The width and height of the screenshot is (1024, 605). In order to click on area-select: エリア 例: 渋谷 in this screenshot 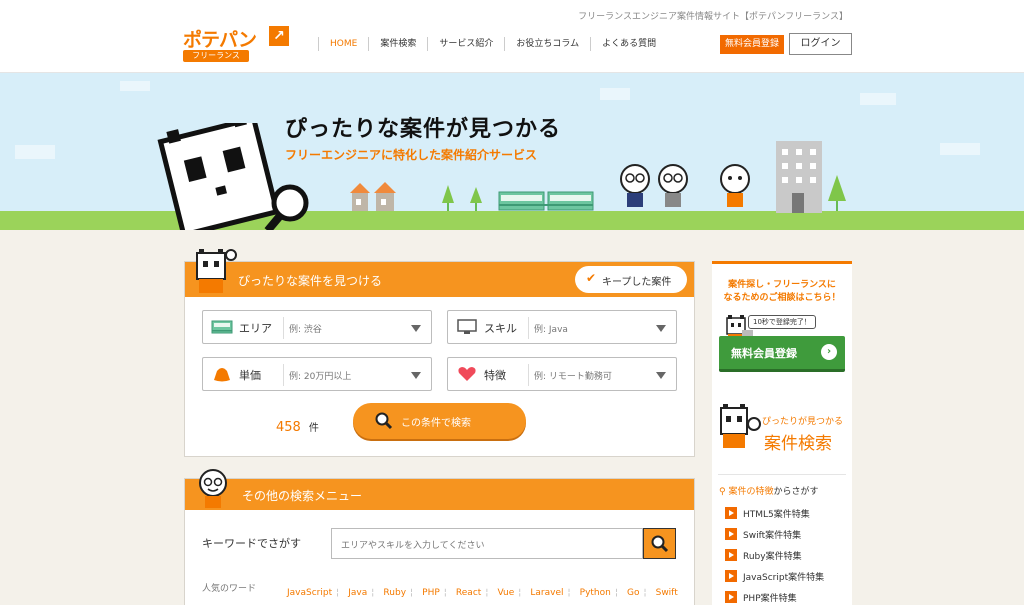, I will do `click(317, 327)`.